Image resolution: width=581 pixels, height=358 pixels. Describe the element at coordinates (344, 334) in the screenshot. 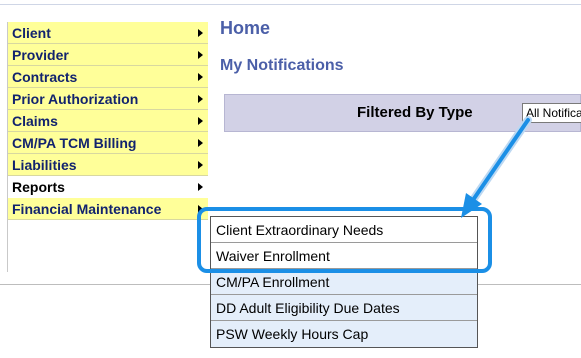

I see `submenu-item-psw-weekly-hours-cap: PSW Weekly Hours Cap` at that location.